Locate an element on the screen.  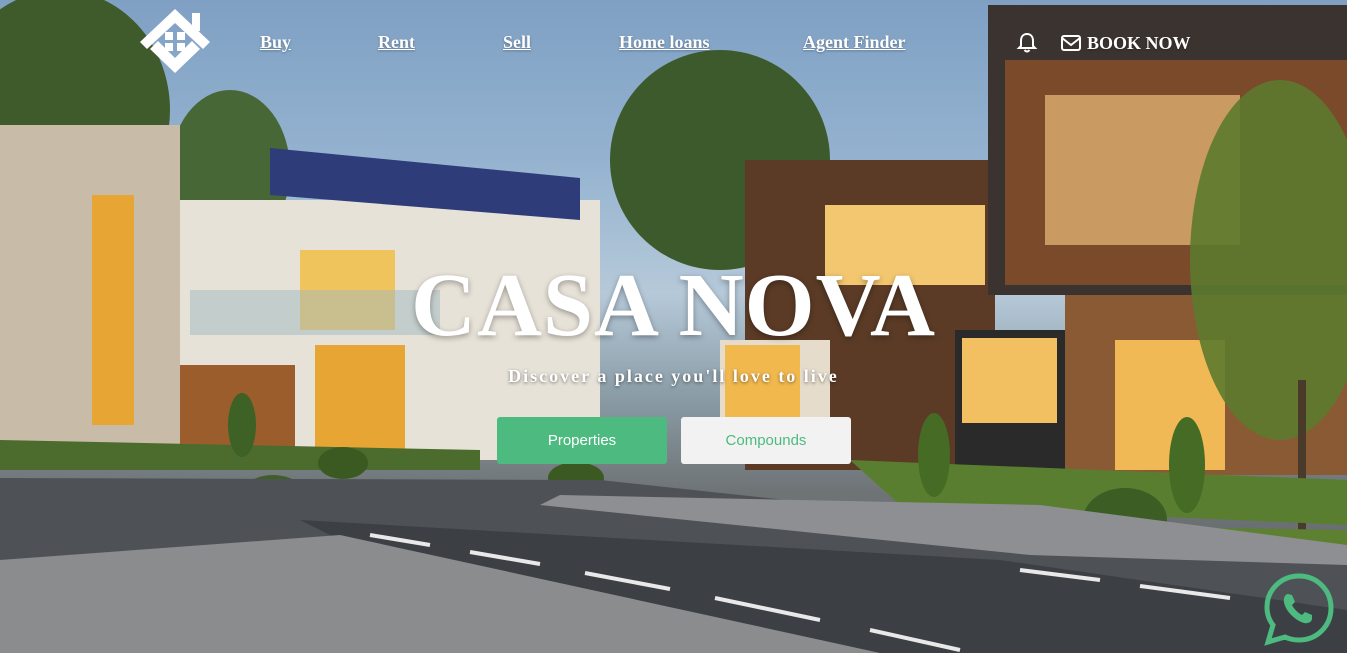
book-now-label: BOOK NOW is located at coordinates (1139, 42).